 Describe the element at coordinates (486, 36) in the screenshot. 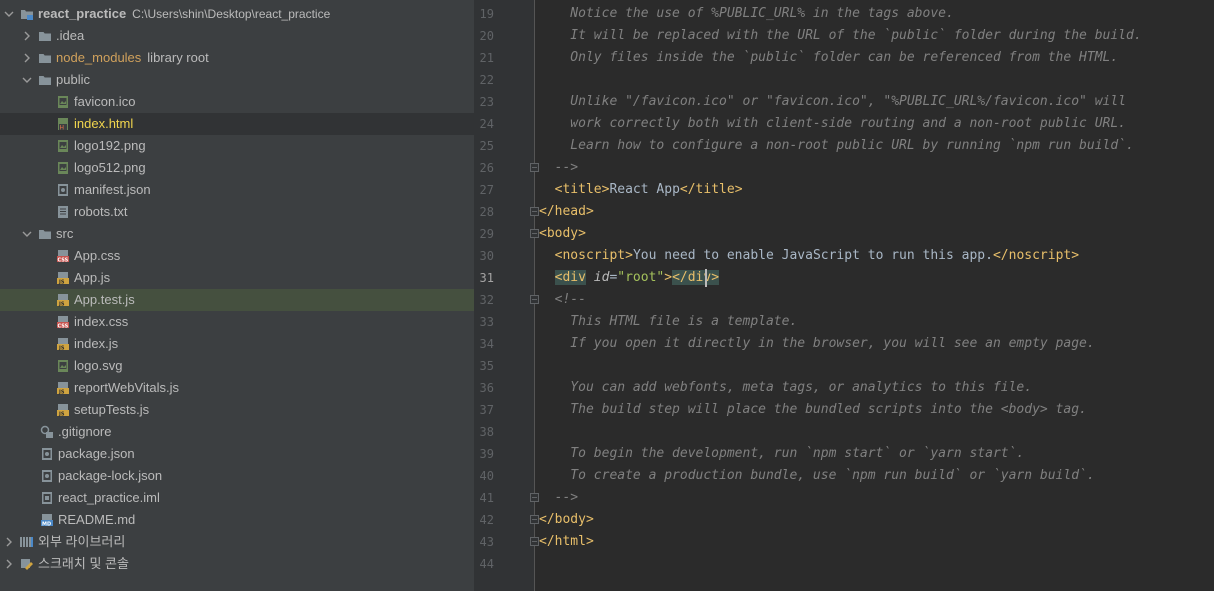

I see `line-number: 20` at that location.